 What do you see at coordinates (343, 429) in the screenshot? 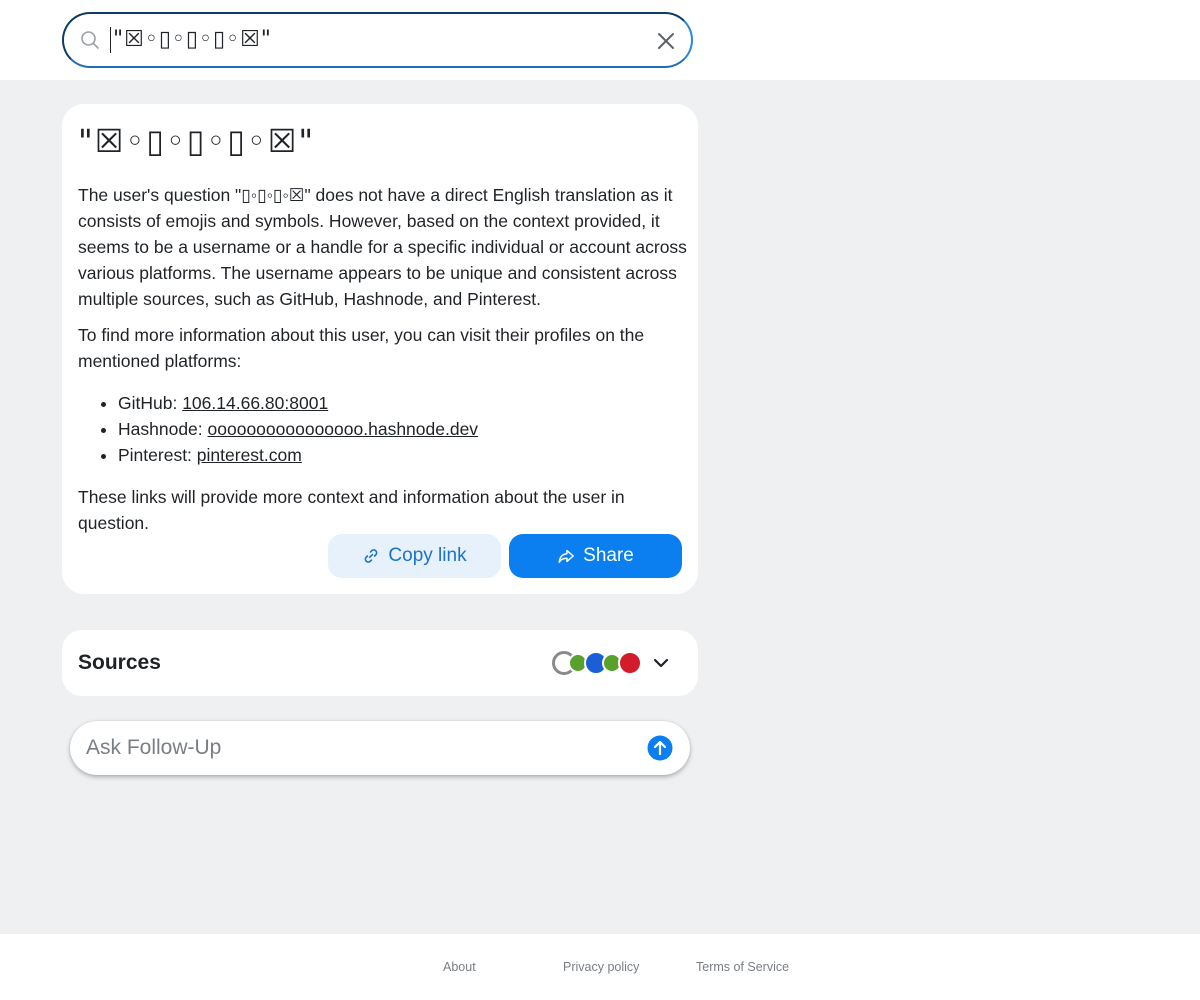
I see `hashnode-link: oooooooooooooooo.hashnode.dev` at bounding box center [343, 429].